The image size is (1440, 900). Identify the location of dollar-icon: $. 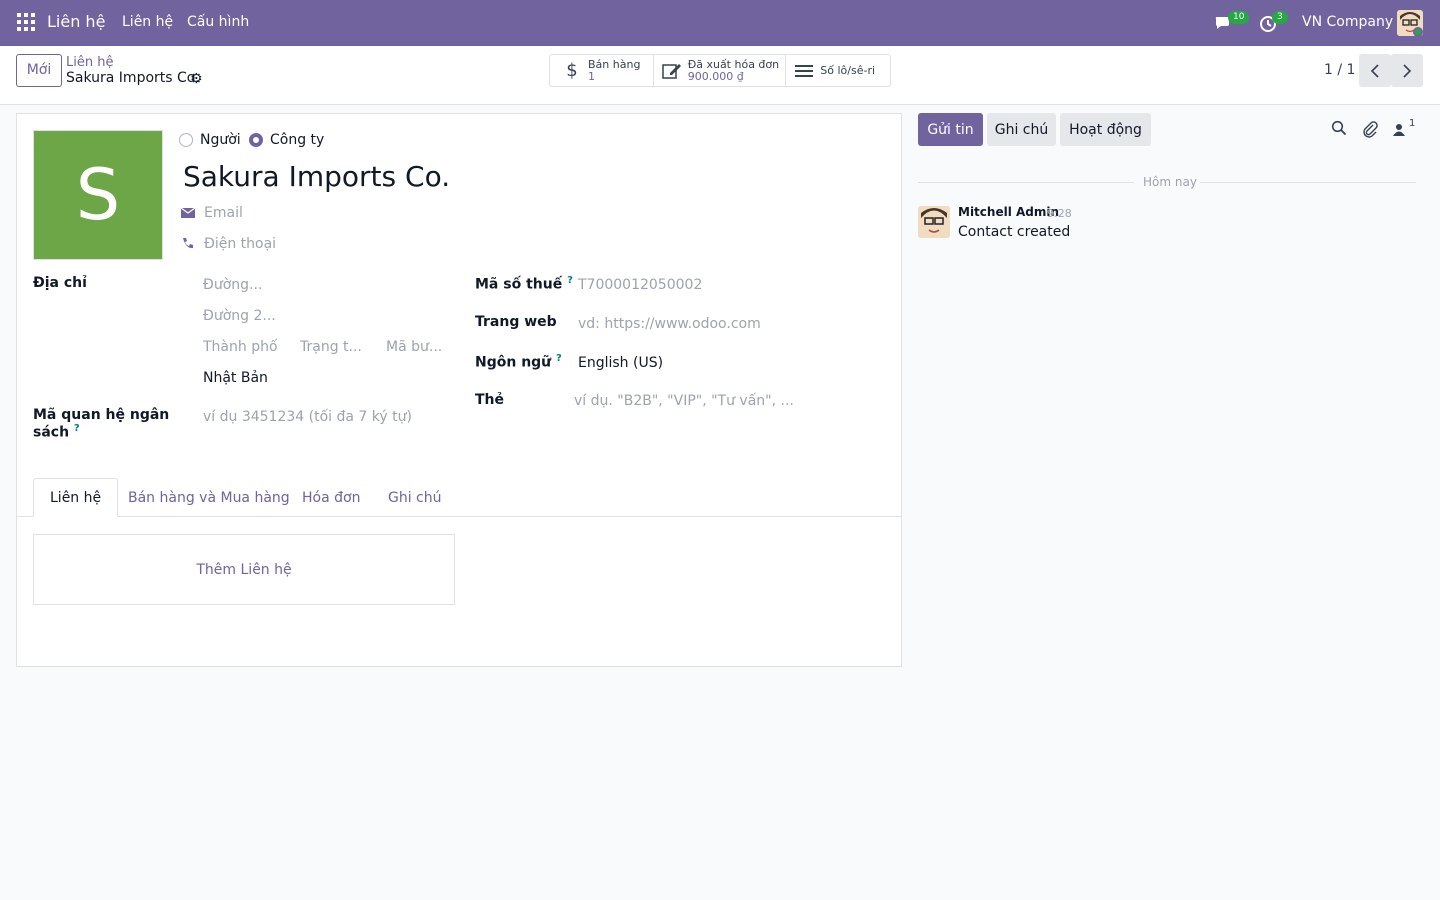
(572, 70).